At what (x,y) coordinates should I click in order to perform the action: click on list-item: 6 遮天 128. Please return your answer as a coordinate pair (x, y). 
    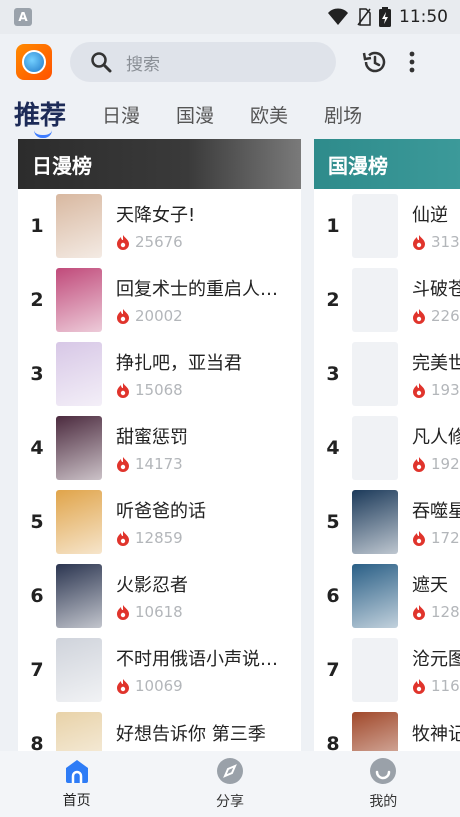
    Looking at the image, I should click on (387, 596).